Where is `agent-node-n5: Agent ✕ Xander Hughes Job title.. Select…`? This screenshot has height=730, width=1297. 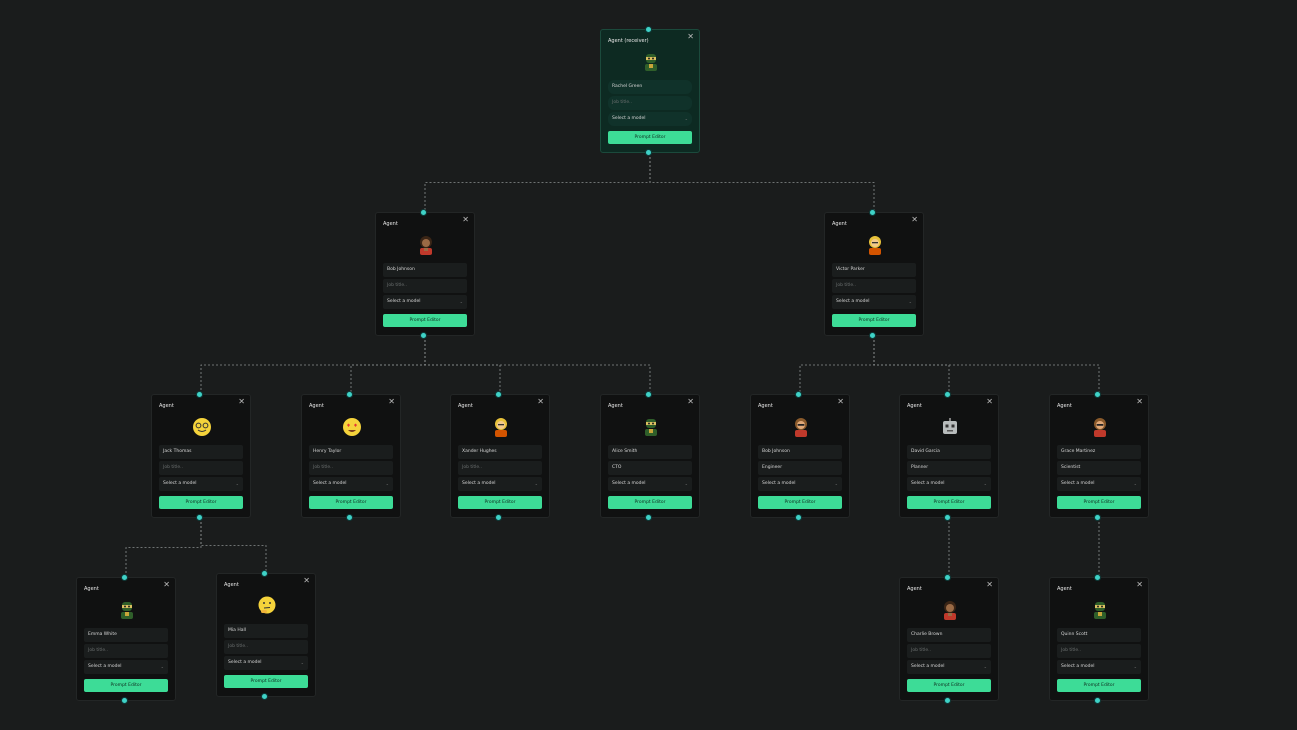
agent-node-n5: Agent ✕ Xander Hughes Job title.. Select… is located at coordinates (500, 456).